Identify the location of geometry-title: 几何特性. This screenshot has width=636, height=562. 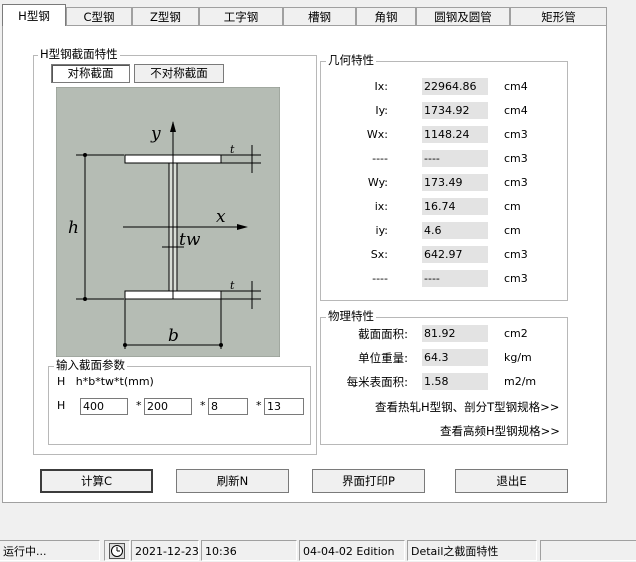
(351, 60).